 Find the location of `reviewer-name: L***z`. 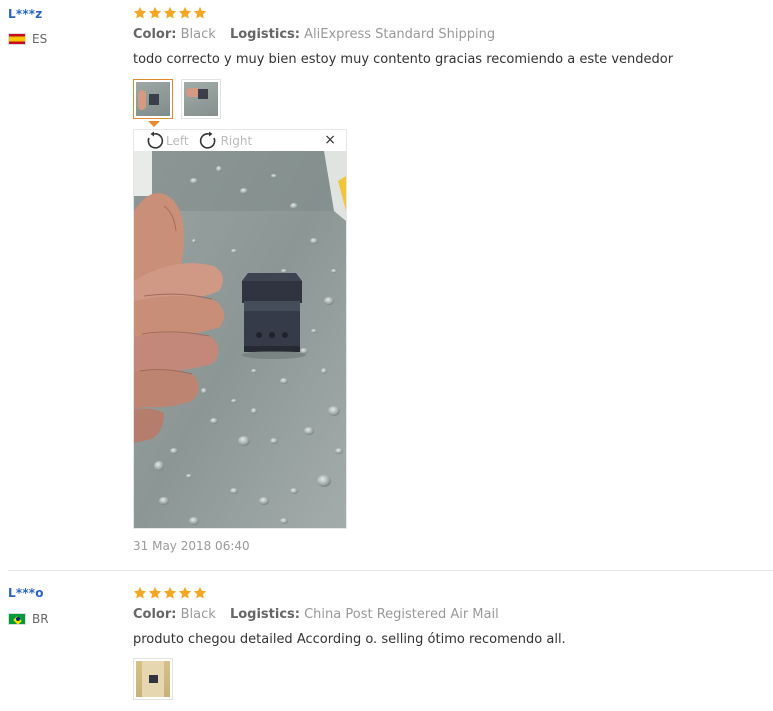

reviewer-name: L***z is located at coordinates (25, 14).